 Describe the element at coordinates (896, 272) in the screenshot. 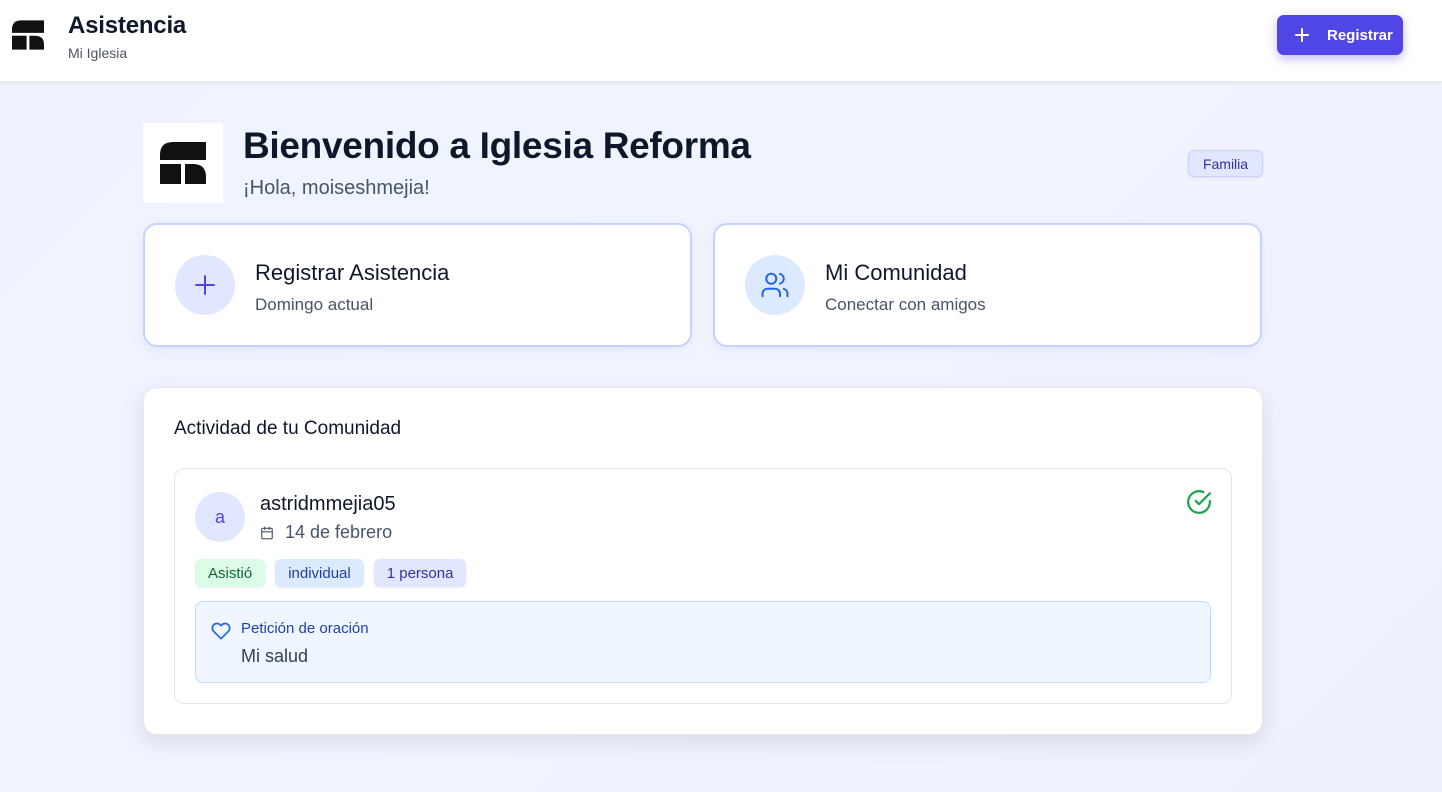

I see `my-community-title: Mi Comunidad` at that location.